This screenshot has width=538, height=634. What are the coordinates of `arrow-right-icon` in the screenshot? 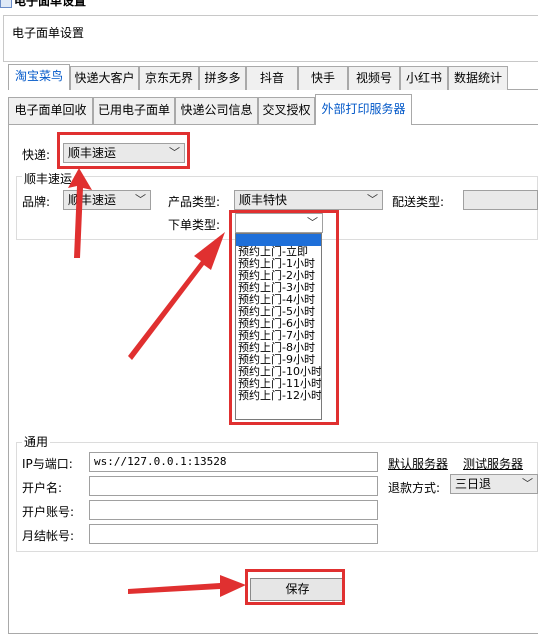 It's located at (187, 586).